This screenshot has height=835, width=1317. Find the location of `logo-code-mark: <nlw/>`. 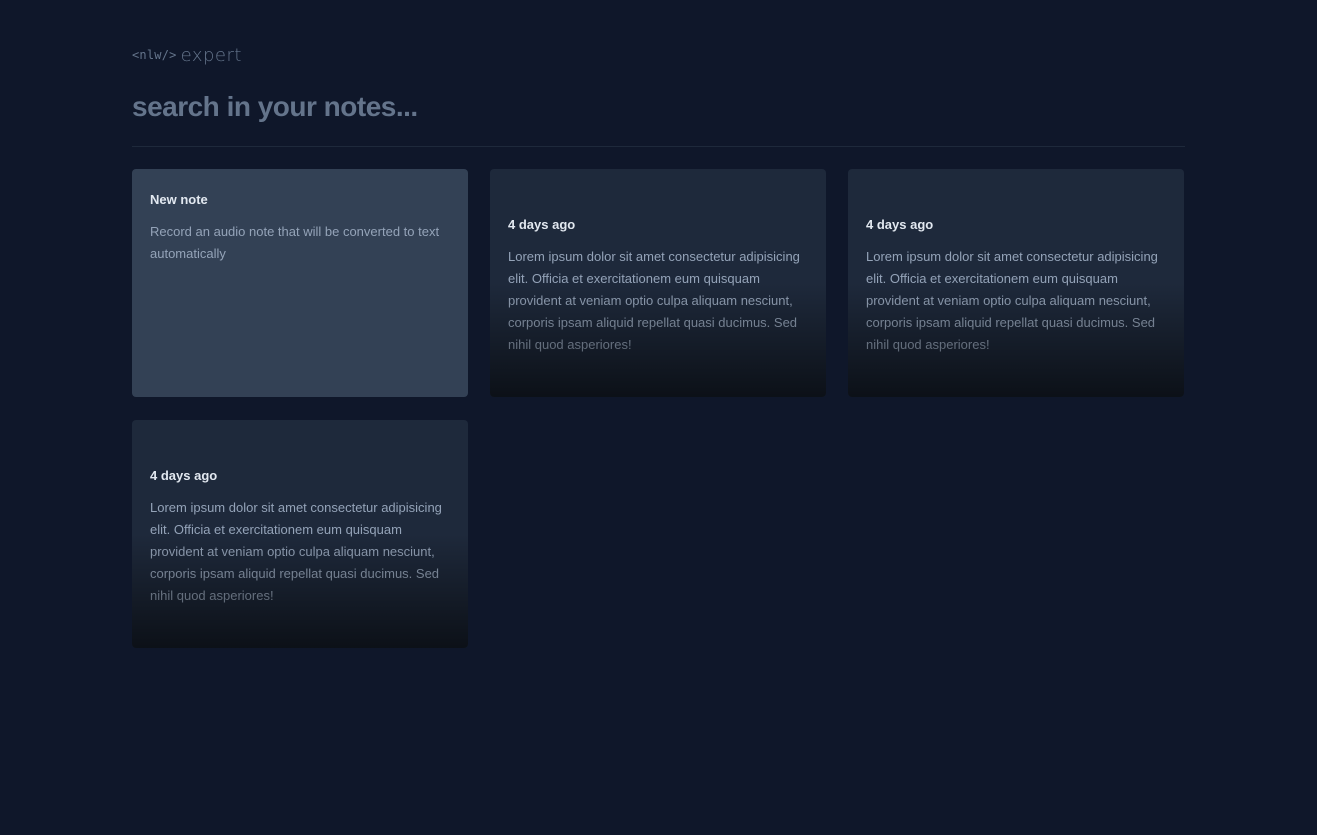

logo-code-mark: <nlw/> is located at coordinates (154, 55).